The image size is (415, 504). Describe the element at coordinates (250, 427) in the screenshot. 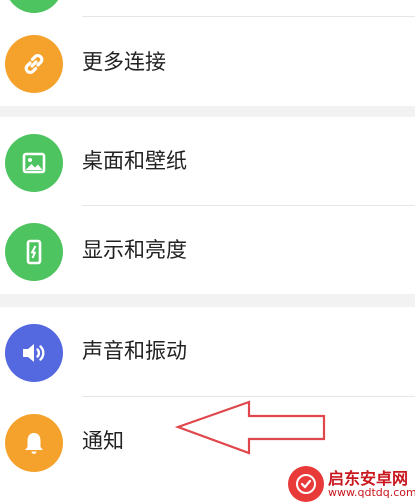

I see `annotation-arrow` at that location.